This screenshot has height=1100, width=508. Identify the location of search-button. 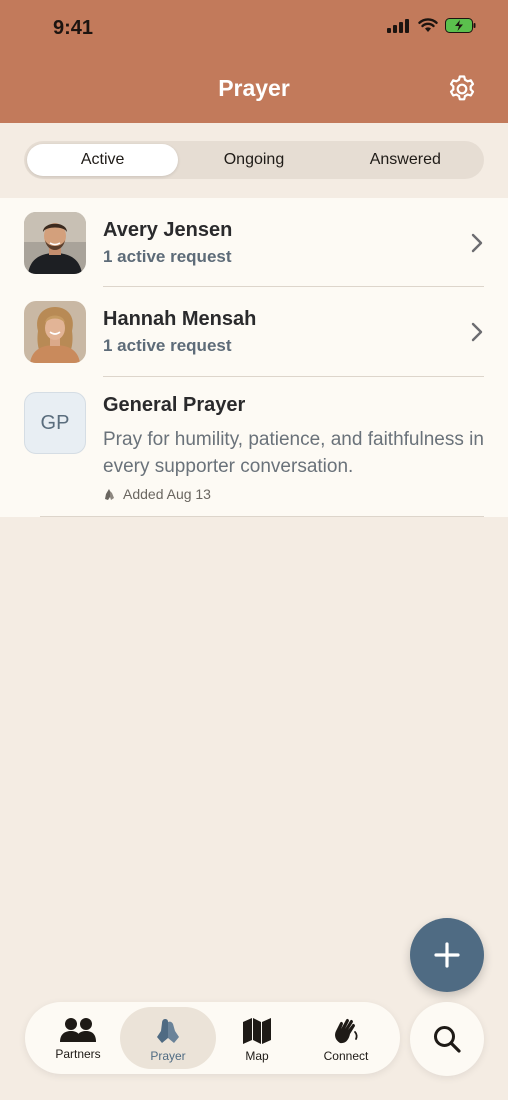
(447, 1039).